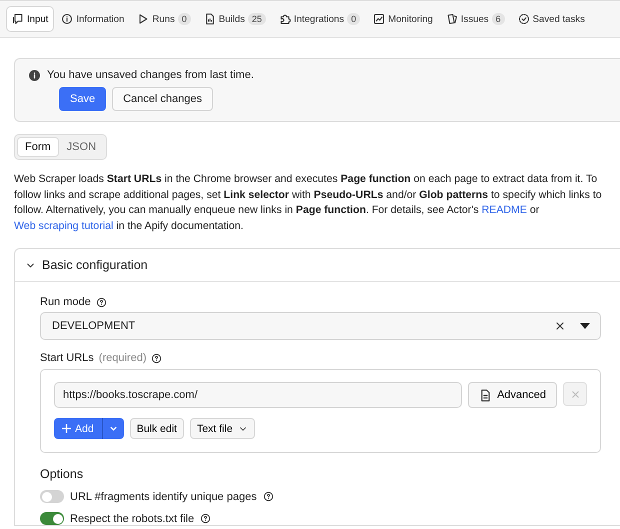 Image resolution: width=620 pixels, height=529 pixels. I want to click on add-menu-button, so click(113, 428).